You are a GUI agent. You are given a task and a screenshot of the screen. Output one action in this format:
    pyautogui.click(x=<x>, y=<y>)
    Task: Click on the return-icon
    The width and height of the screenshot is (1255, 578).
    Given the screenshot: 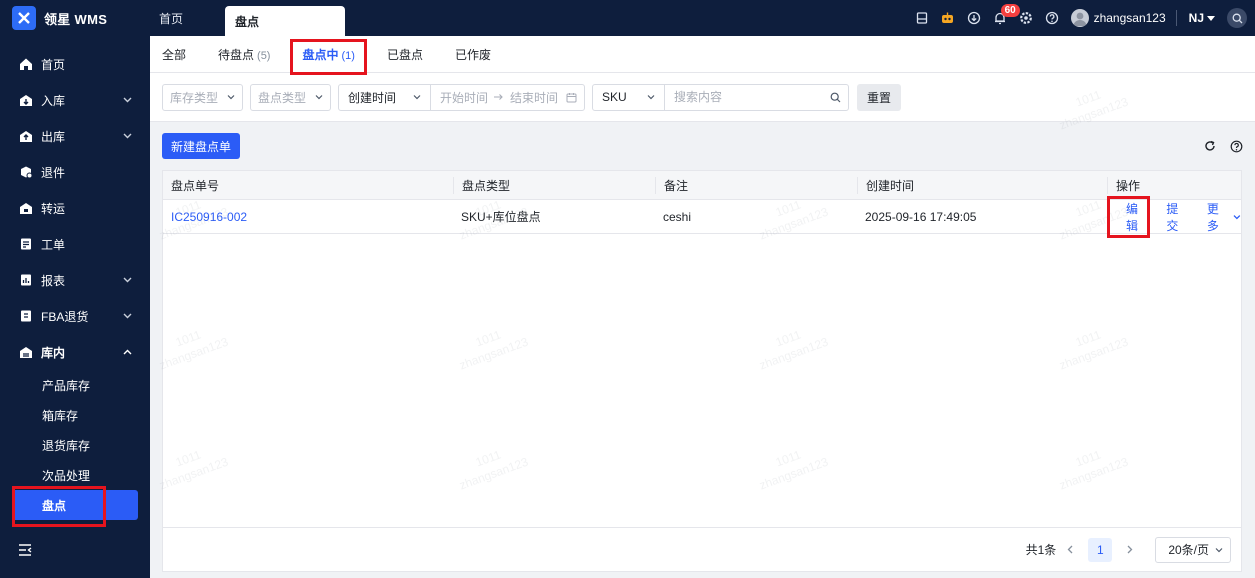 What is the action you would take?
    pyautogui.click(x=26, y=172)
    